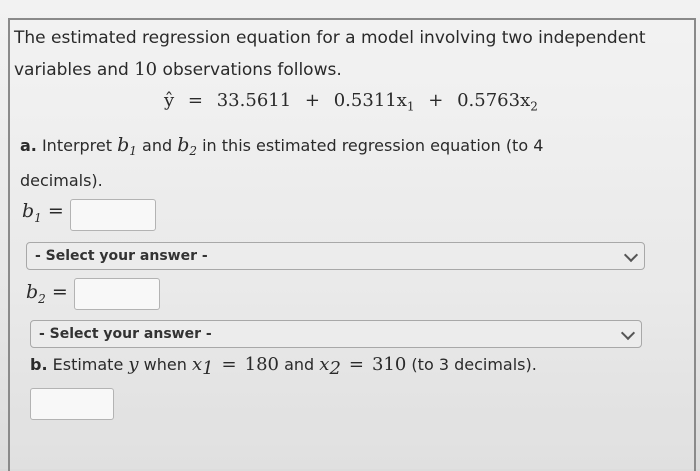 The height and width of the screenshot is (471, 700). I want to click on x2-value: 310, so click(389, 364).